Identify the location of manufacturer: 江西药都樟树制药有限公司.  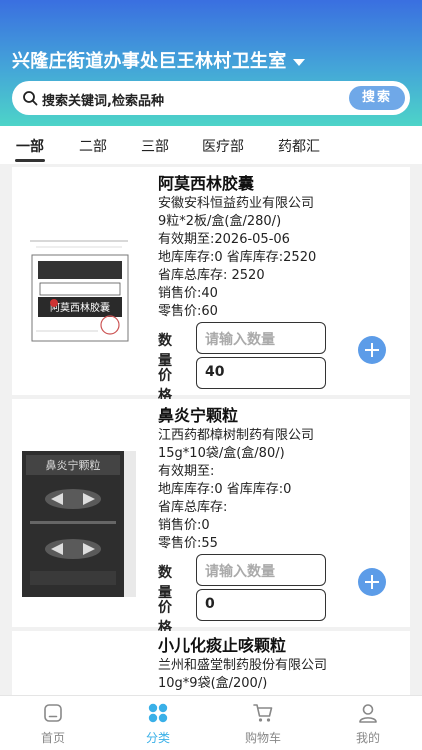
(236, 435).